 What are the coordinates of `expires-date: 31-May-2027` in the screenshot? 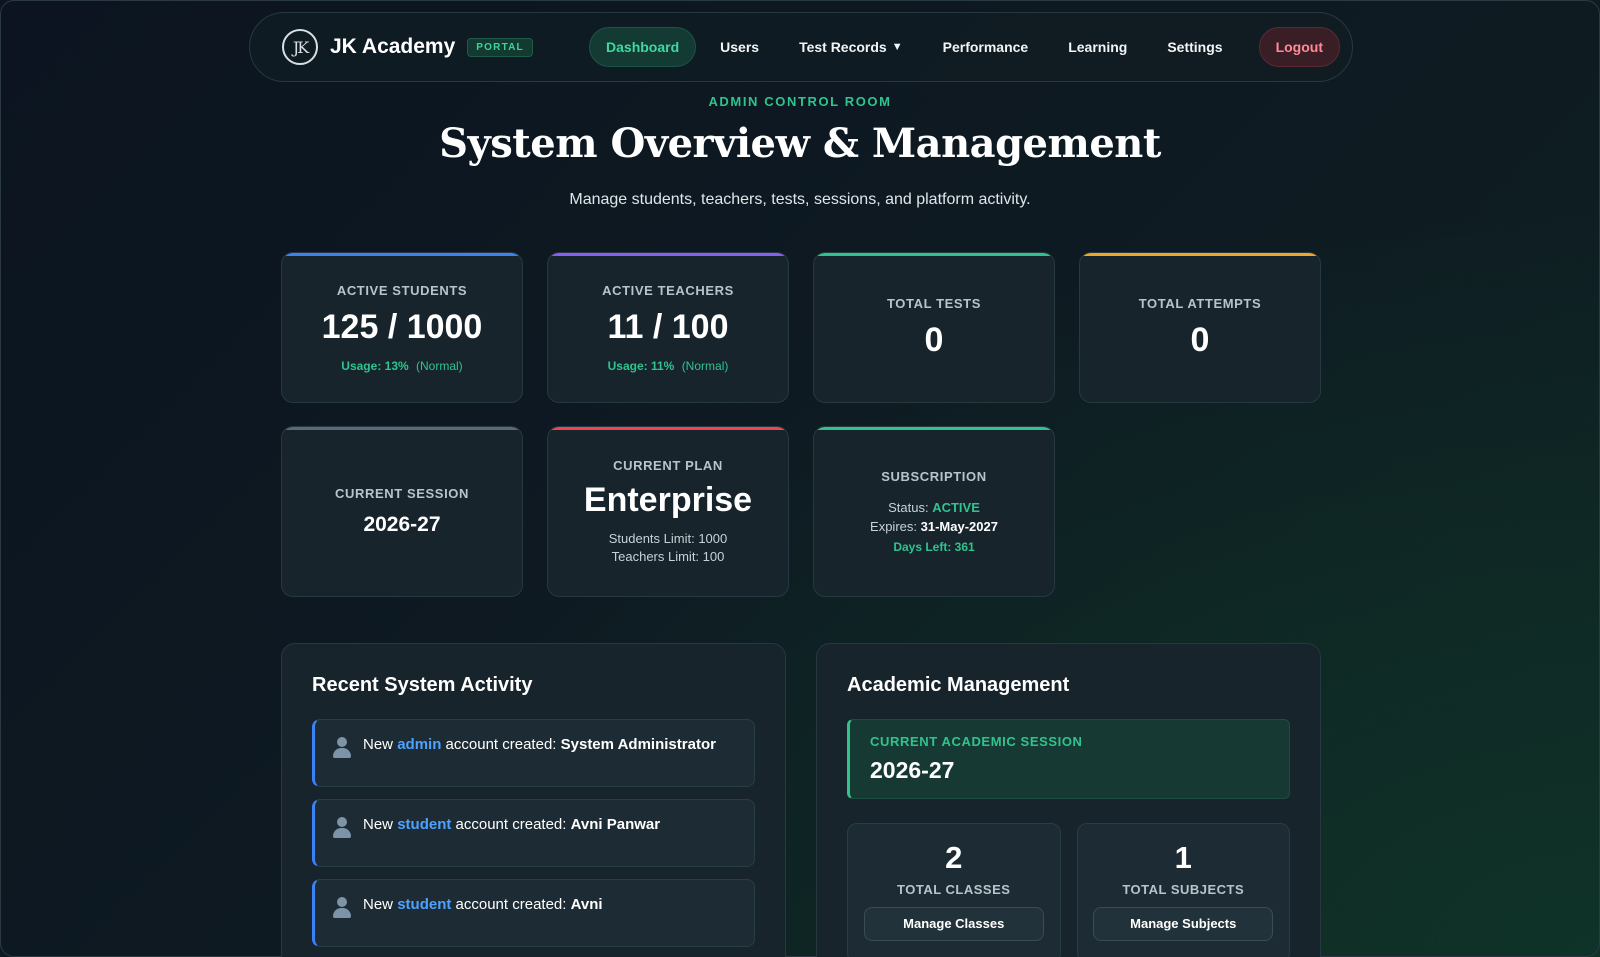 It's located at (959, 526).